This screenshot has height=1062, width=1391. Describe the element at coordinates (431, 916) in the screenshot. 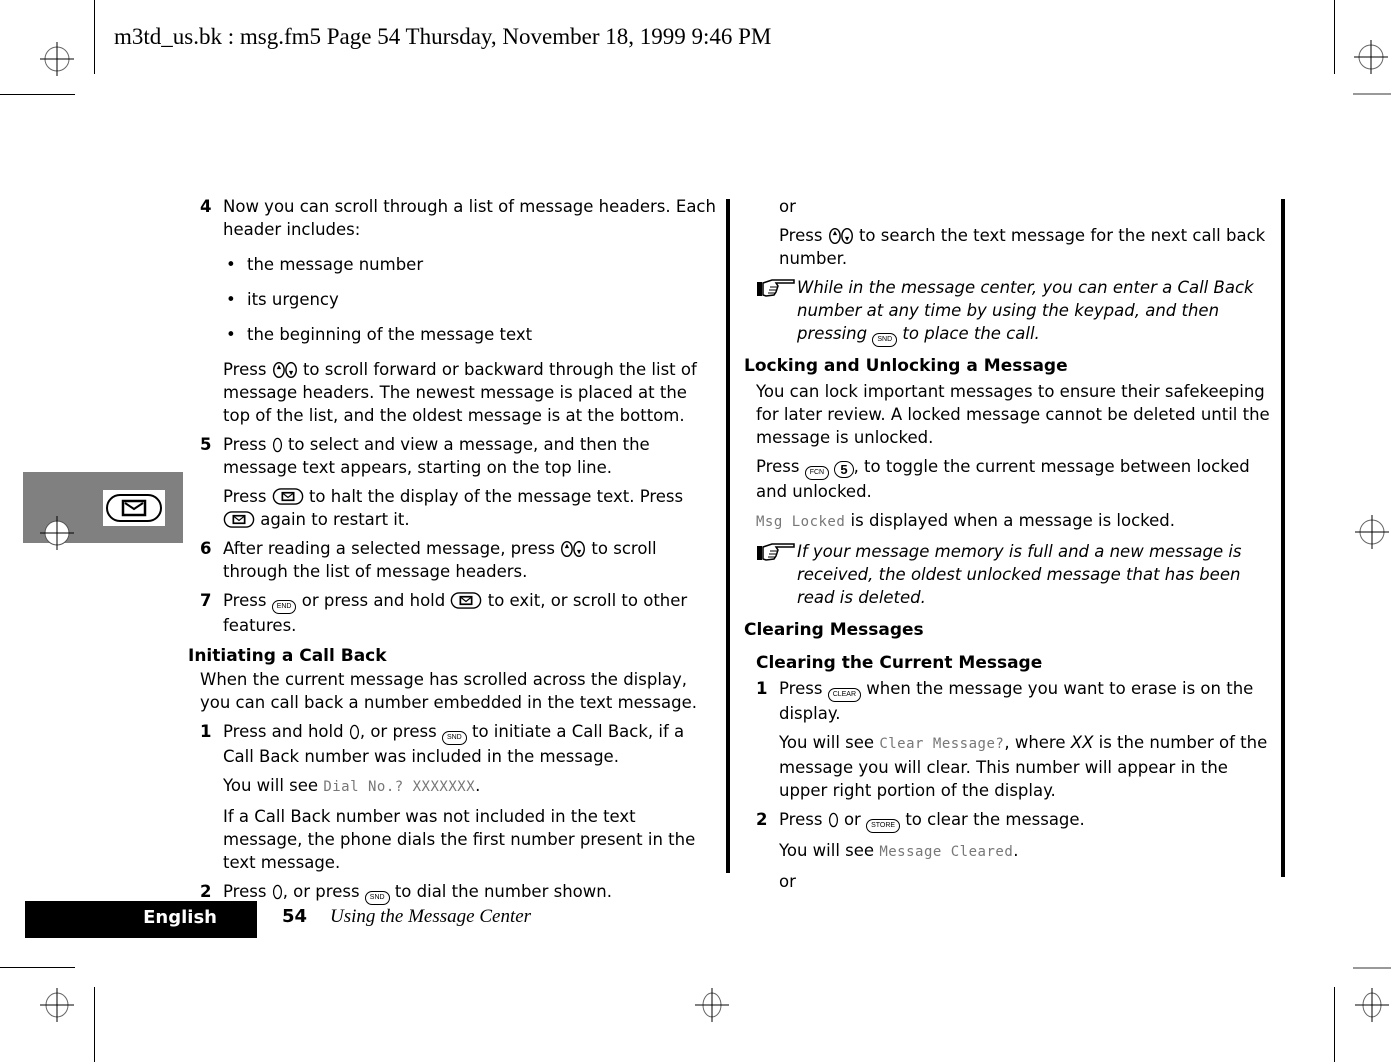

I see `section-title: Using the Message Center` at that location.